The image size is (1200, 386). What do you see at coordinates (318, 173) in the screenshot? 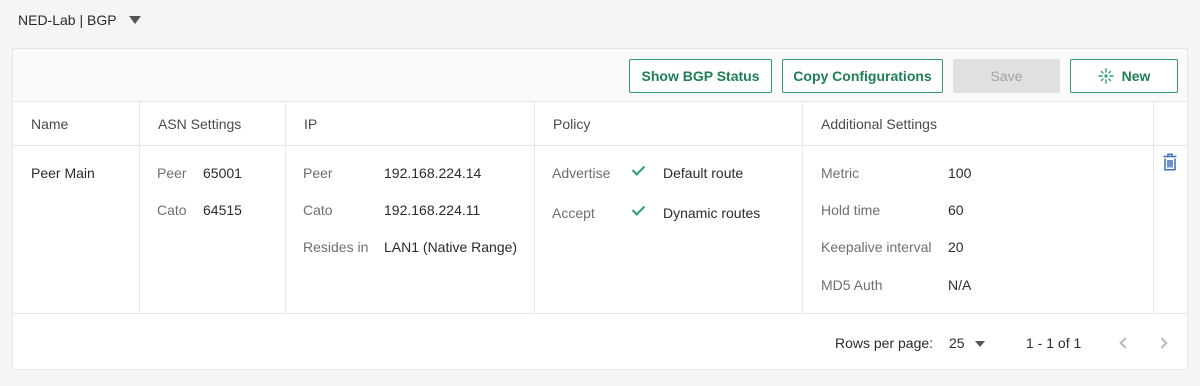
I see `ip-peer-label: Peer` at bounding box center [318, 173].